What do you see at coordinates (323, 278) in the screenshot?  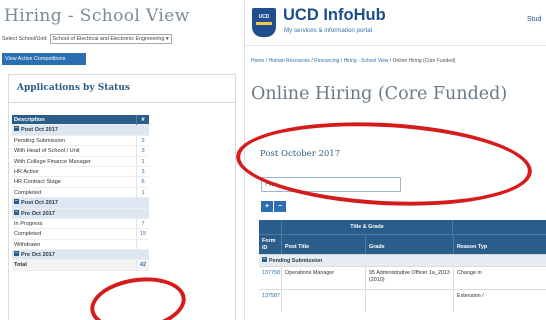 I see `post-title-cell: Operations Manager` at bounding box center [323, 278].